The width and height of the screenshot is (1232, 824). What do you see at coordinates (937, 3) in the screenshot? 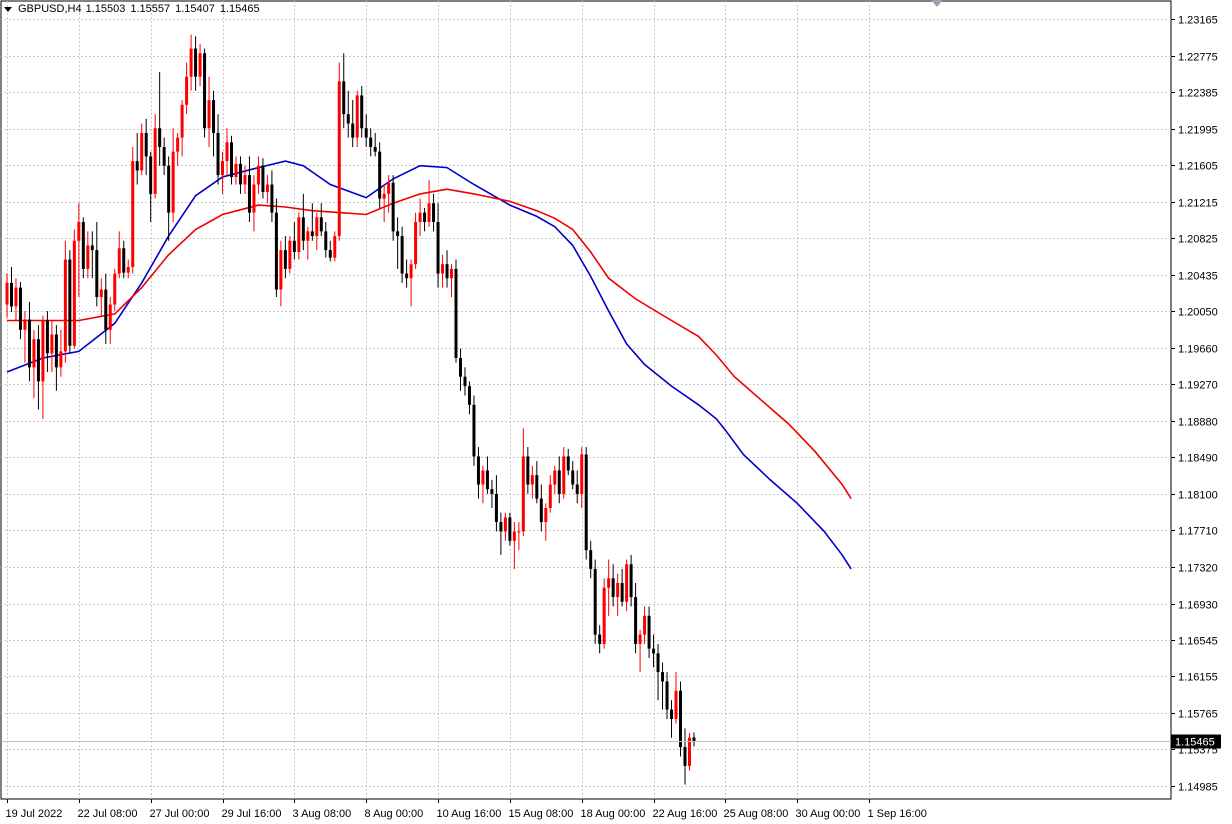
I see `scroll-marker-icon` at bounding box center [937, 3].